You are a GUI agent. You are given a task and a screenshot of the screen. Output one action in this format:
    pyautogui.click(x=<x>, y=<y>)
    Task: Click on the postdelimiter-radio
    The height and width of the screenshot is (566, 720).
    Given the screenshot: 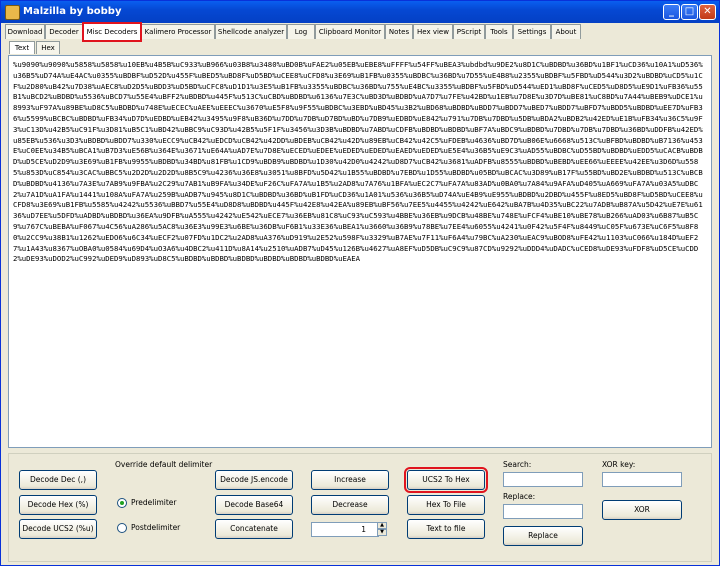 What is the action you would take?
    pyautogui.click(x=122, y=528)
    